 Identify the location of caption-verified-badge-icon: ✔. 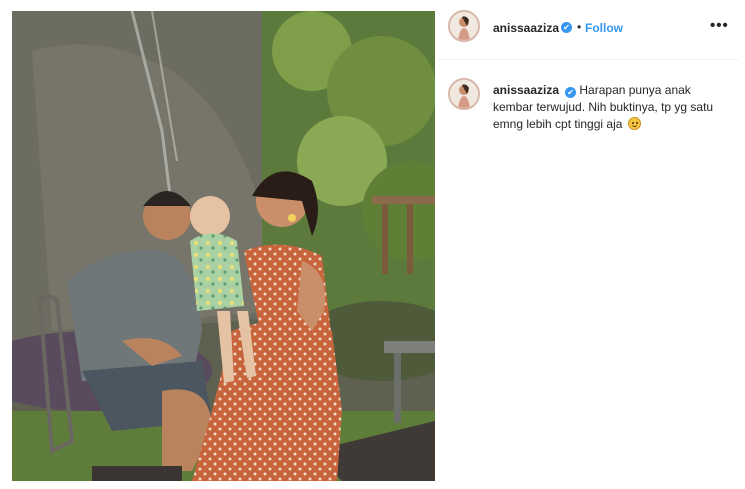
(571, 92).